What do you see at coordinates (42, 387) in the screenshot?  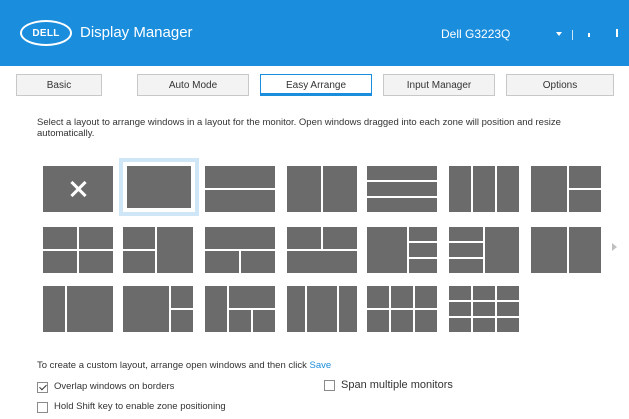 I see `overlap-checkbox` at bounding box center [42, 387].